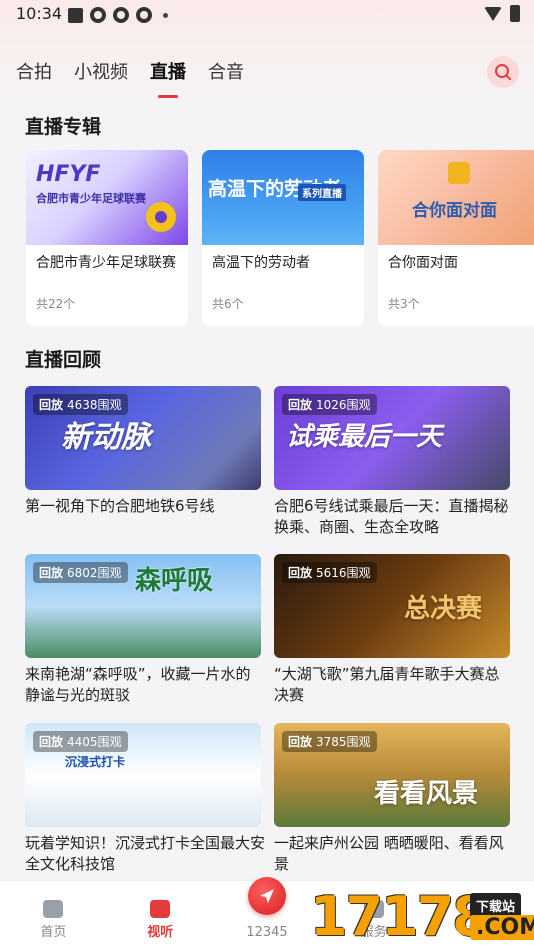 The height and width of the screenshot is (950, 534). I want to click on tab-live: 直播, so click(168, 71).